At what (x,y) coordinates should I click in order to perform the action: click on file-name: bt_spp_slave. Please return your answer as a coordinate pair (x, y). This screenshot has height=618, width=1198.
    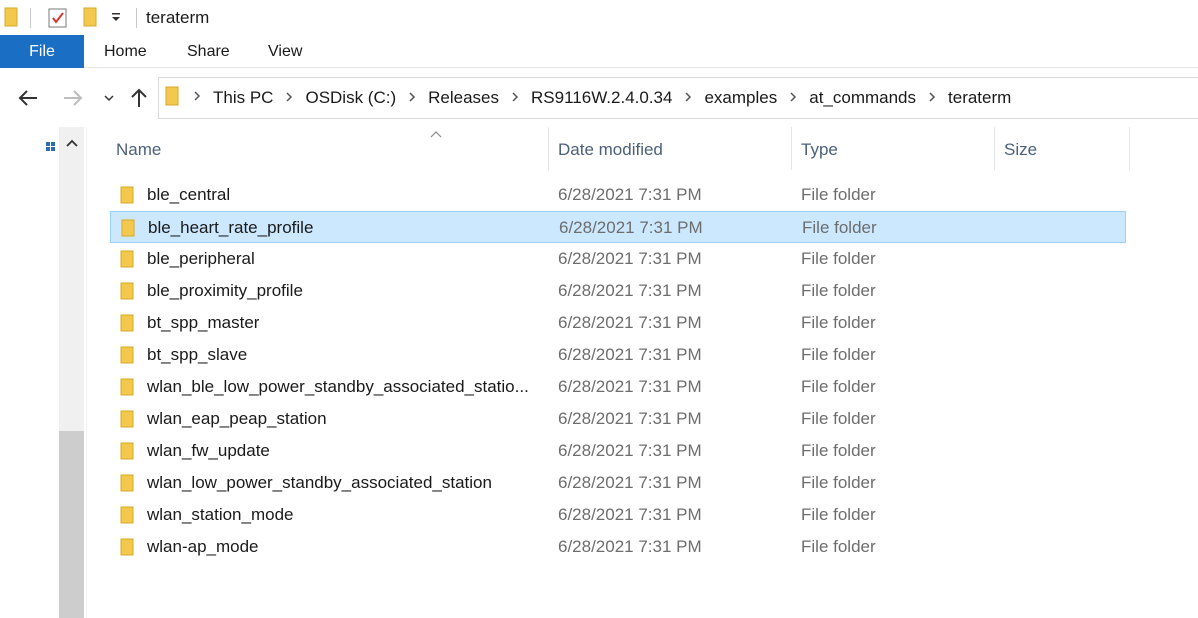
    Looking at the image, I should click on (197, 355).